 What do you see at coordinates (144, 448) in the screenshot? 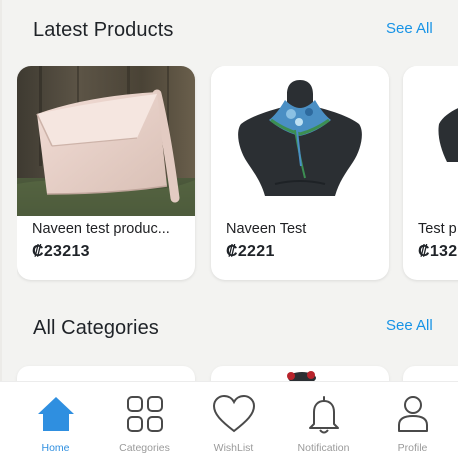
I see `nav-label-categories: Categories` at bounding box center [144, 448].